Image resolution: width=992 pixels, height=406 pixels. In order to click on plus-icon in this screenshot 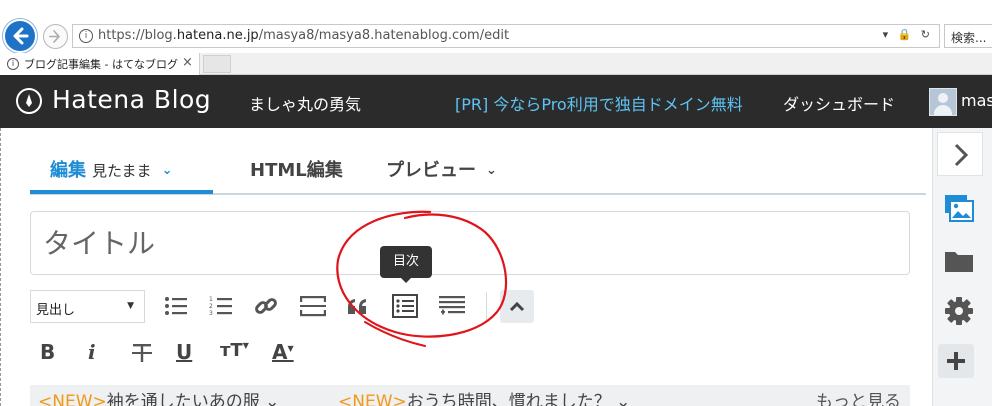, I will do `click(956, 361)`.